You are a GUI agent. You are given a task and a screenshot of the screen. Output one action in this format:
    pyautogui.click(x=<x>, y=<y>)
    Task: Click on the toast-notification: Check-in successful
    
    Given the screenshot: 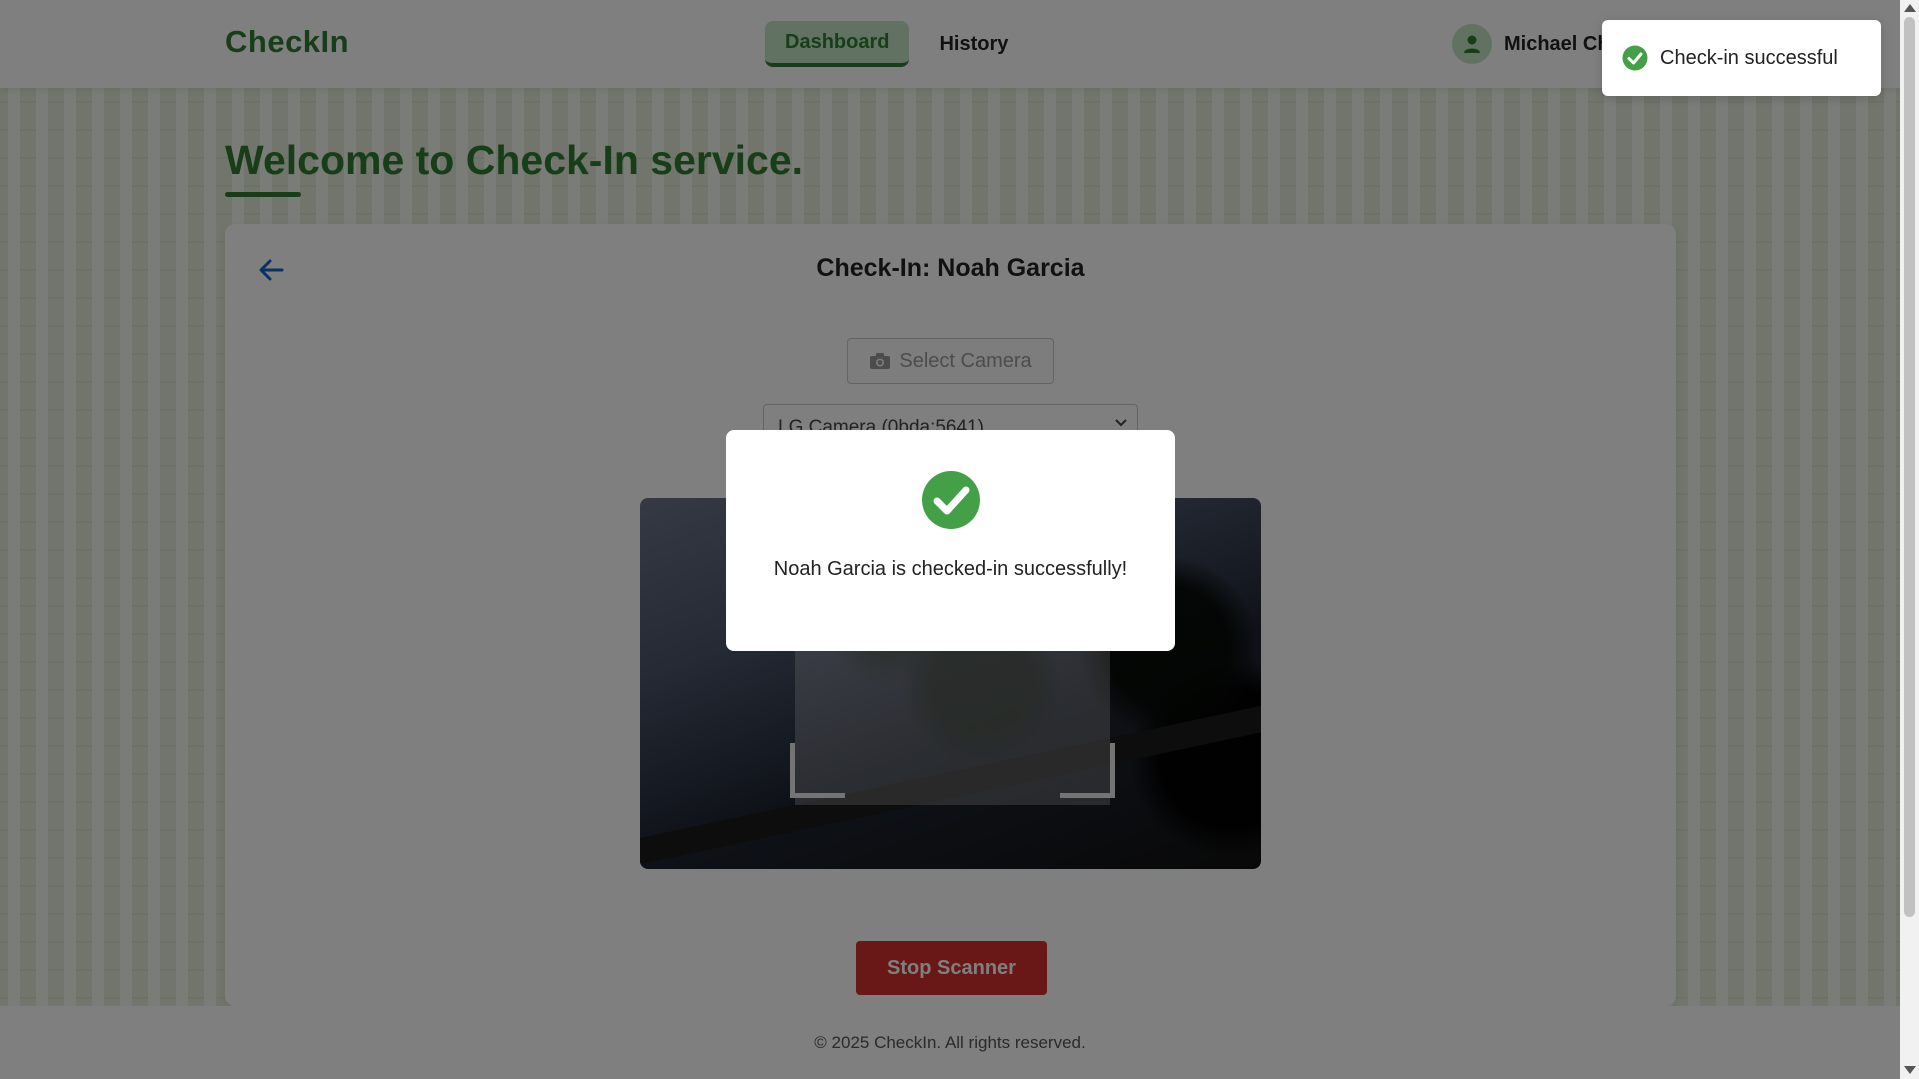 What is the action you would take?
    pyautogui.click(x=1741, y=58)
    